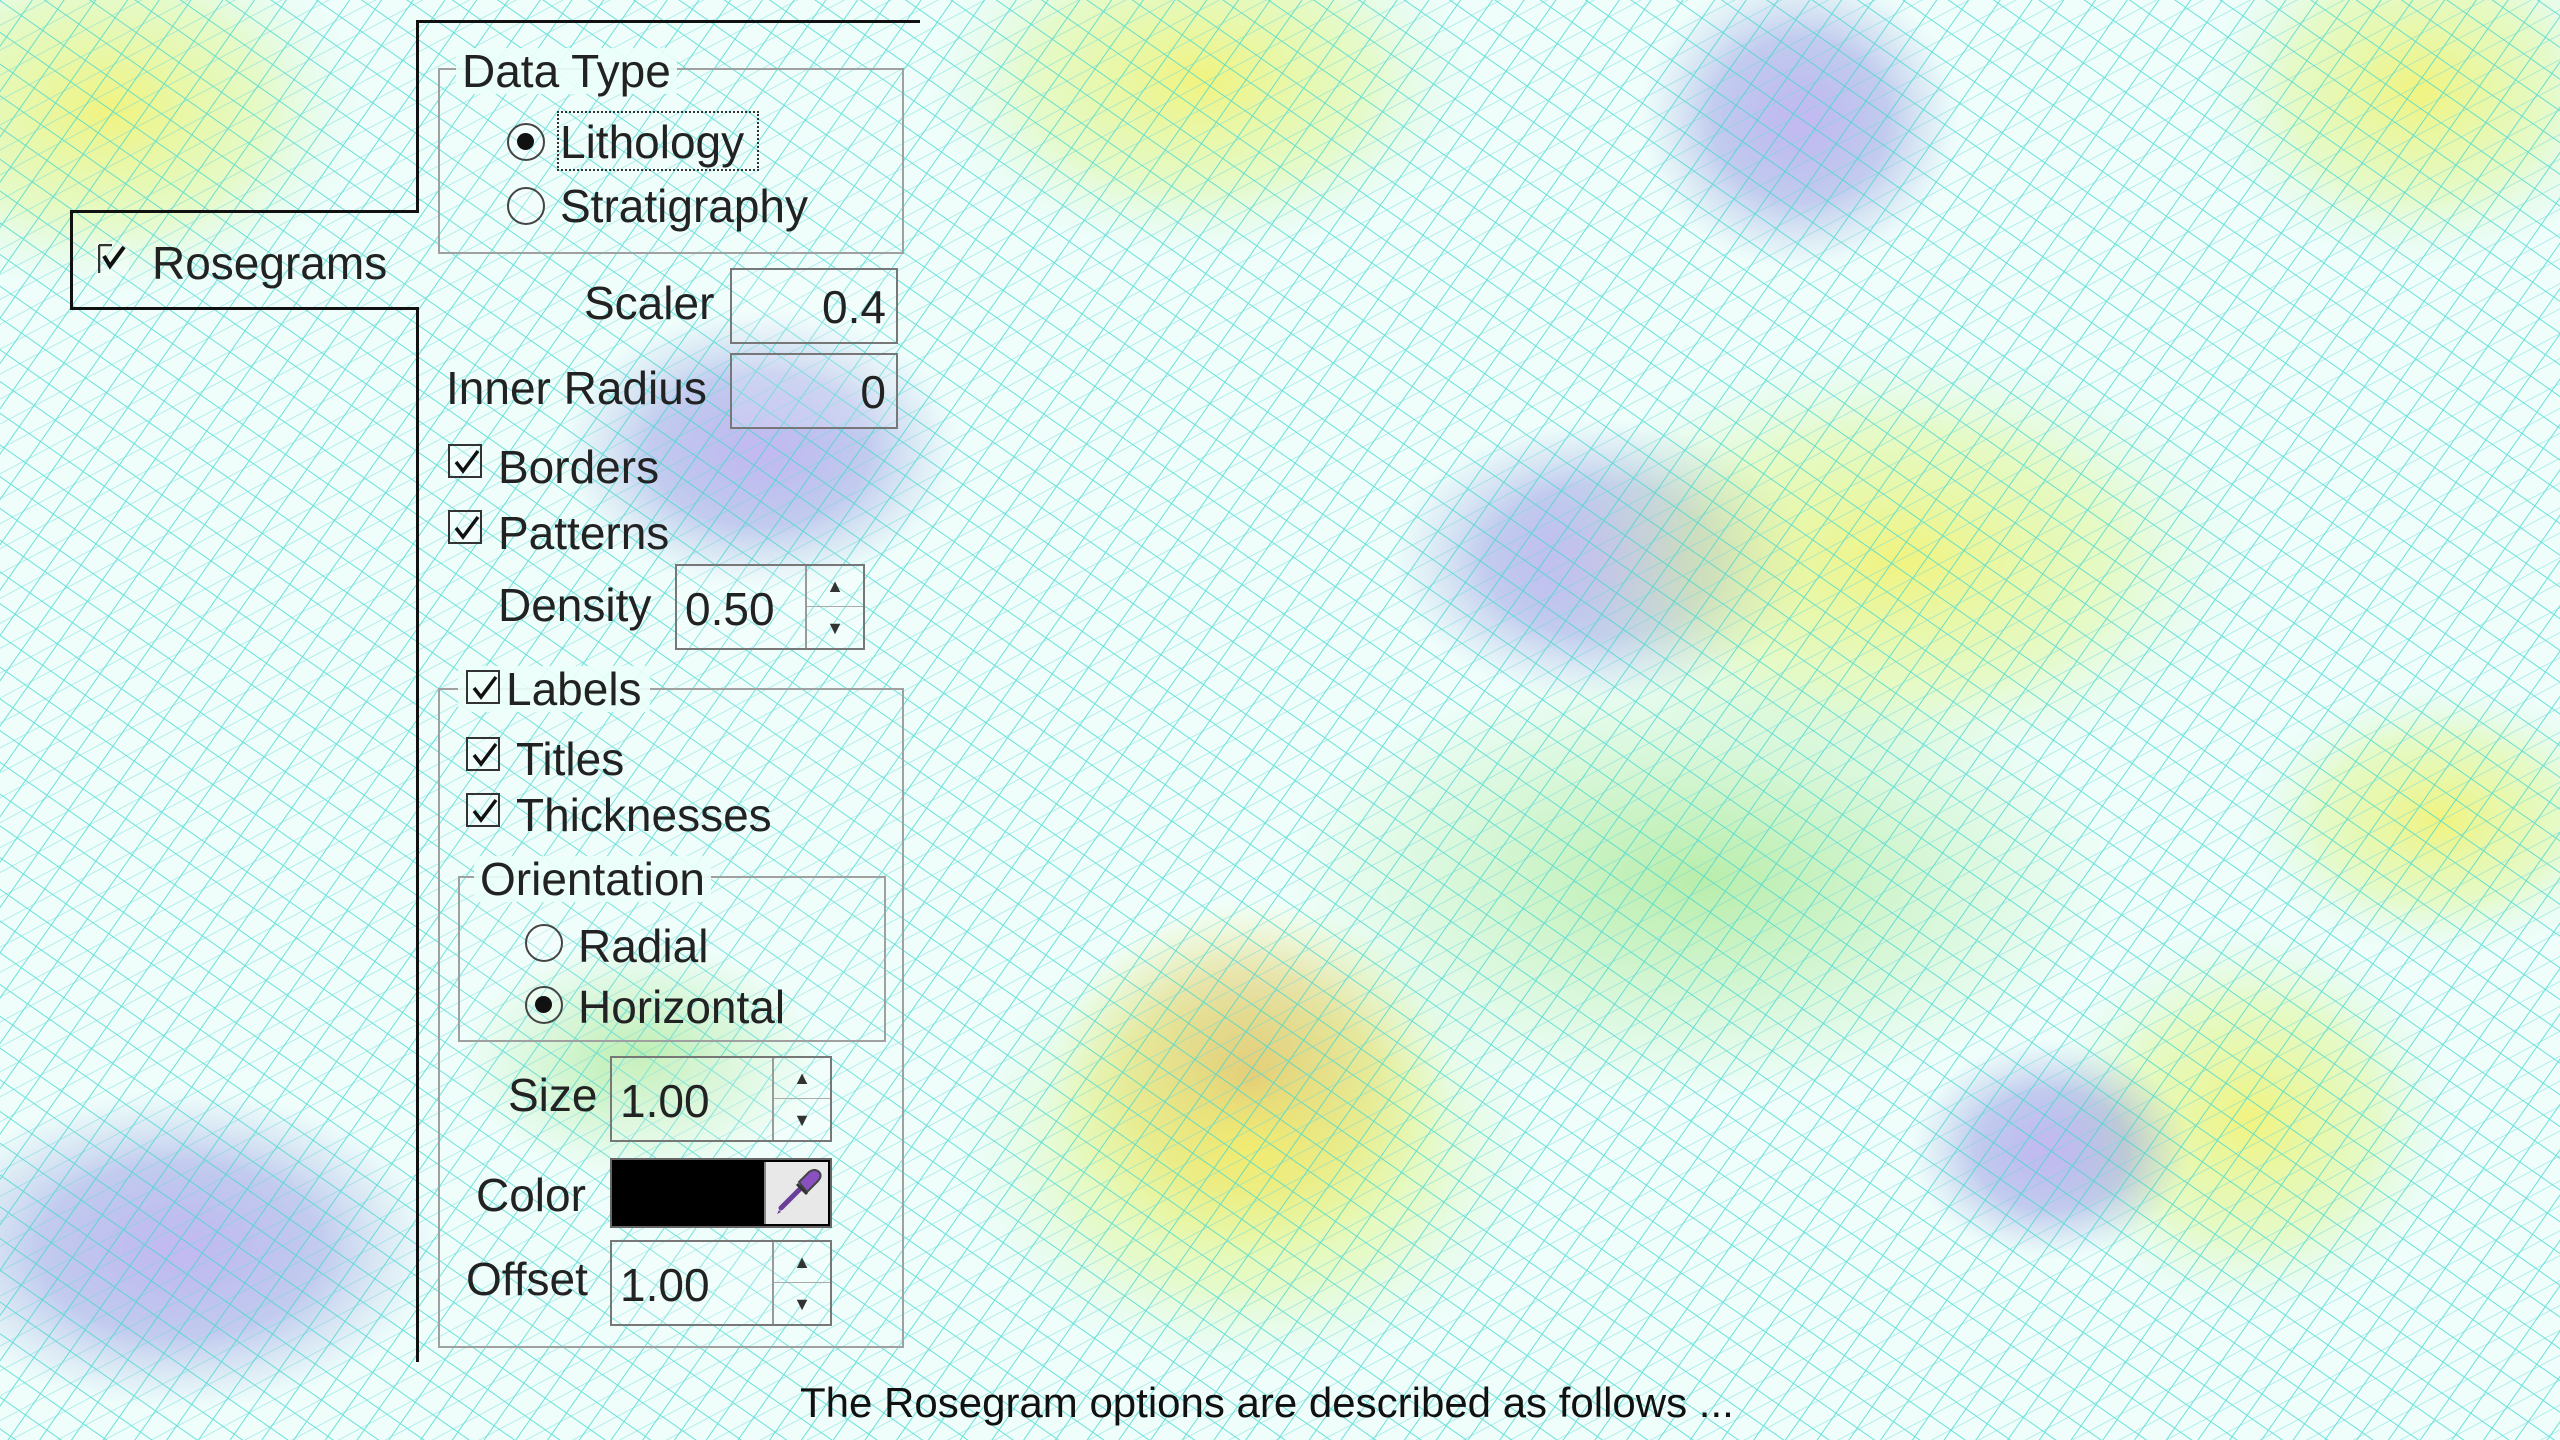 The height and width of the screenshot is (1440, 2560). I want to click on scaler-value: 0.4, so click(854, 307).